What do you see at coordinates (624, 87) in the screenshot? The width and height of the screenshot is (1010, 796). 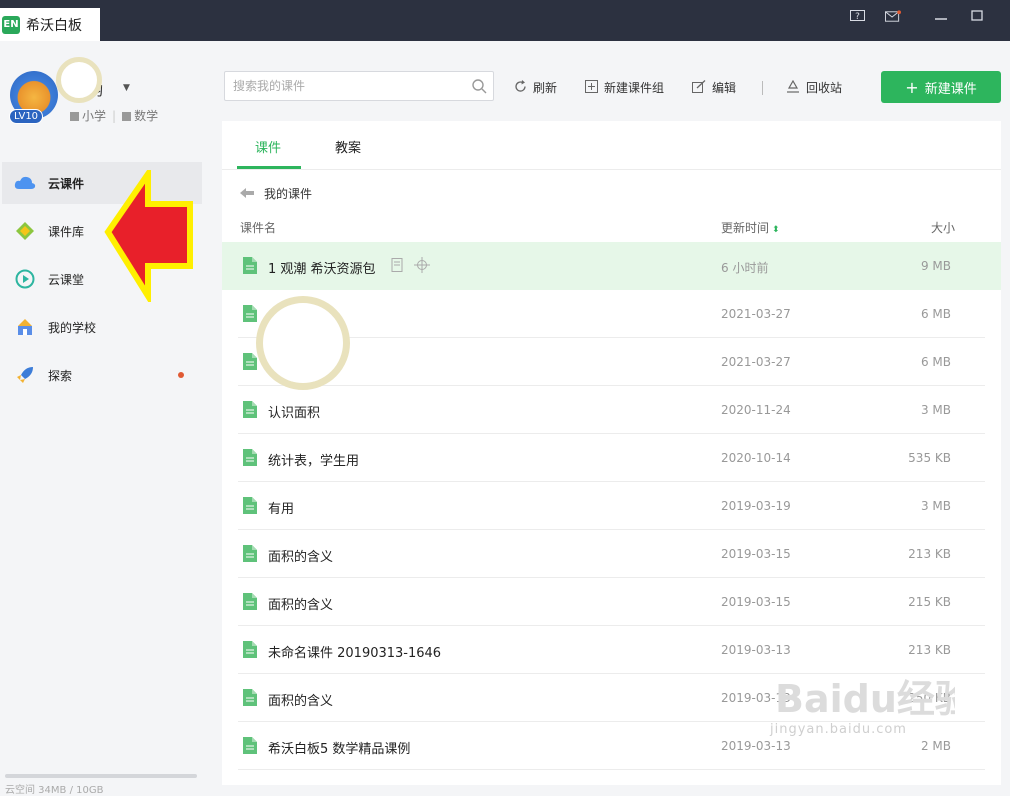 I see `new-group-button: 新建课件组` at bounding box center [624, 87].